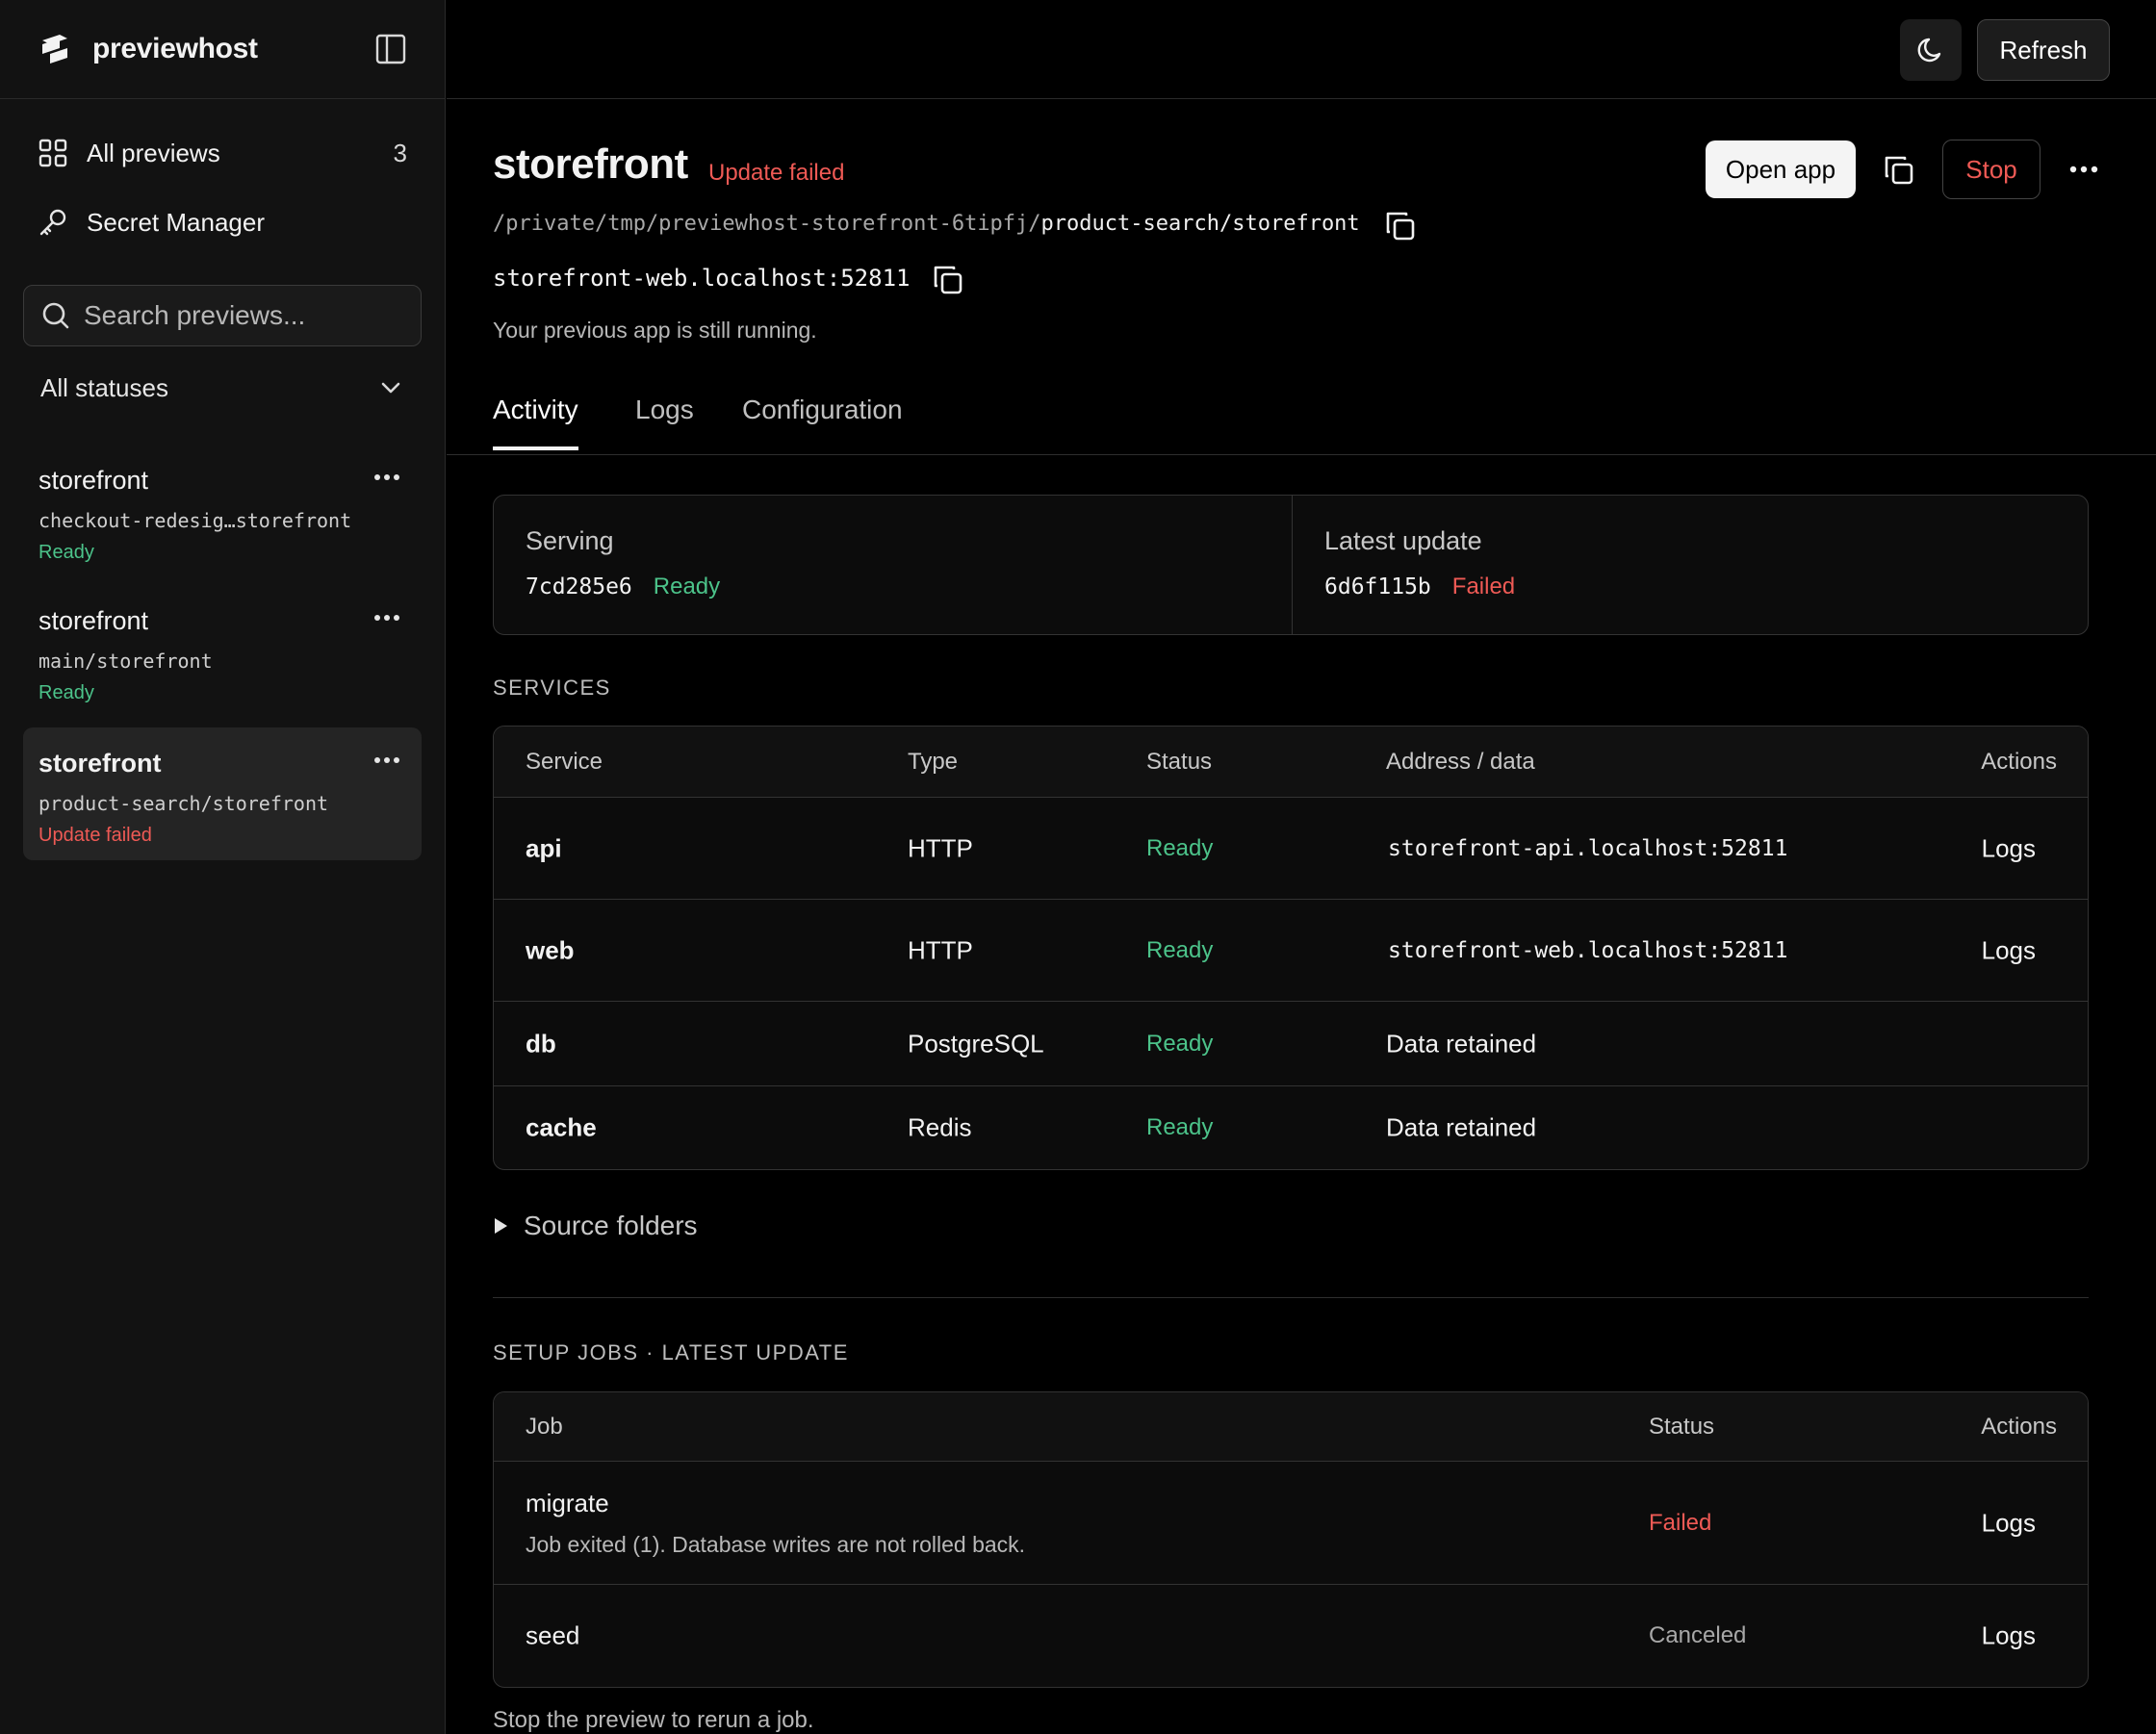 The height and width of the screenshot is (1734, 2156). I want to click on service-name: db, so click(541, 1043).